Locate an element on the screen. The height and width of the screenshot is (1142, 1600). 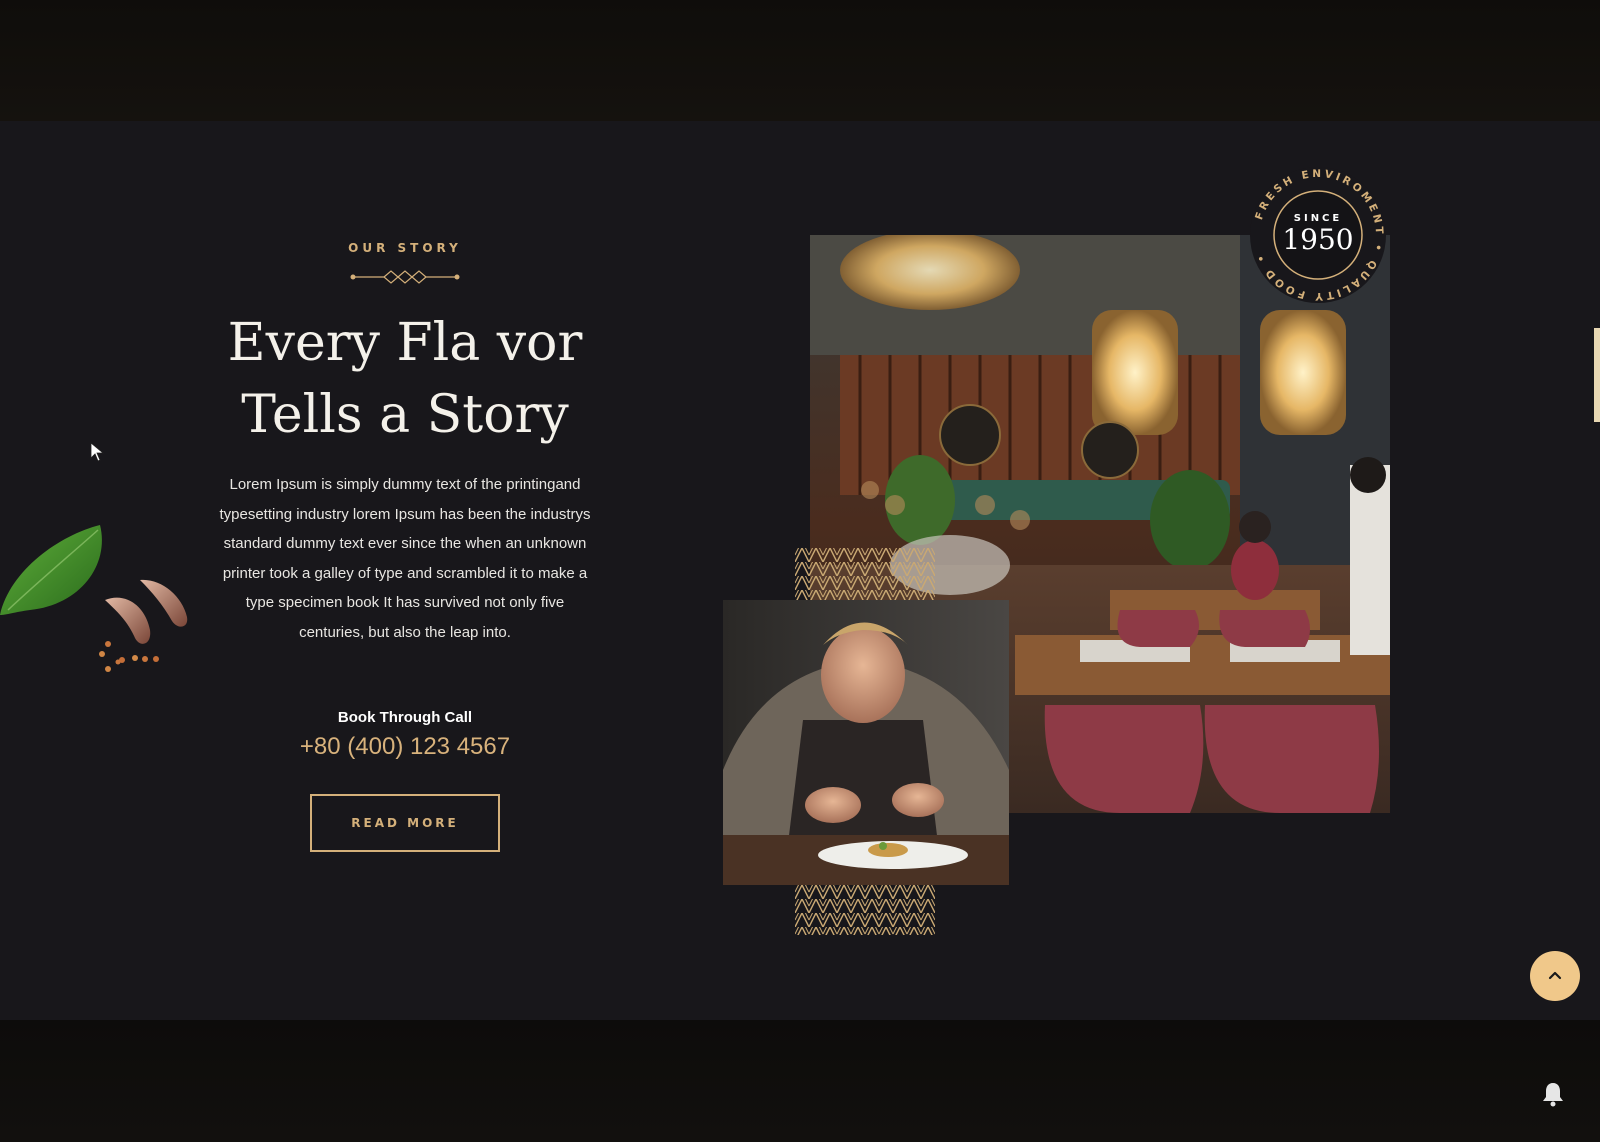
read-more-button: READ MORE is located at coordinates (405, 823).